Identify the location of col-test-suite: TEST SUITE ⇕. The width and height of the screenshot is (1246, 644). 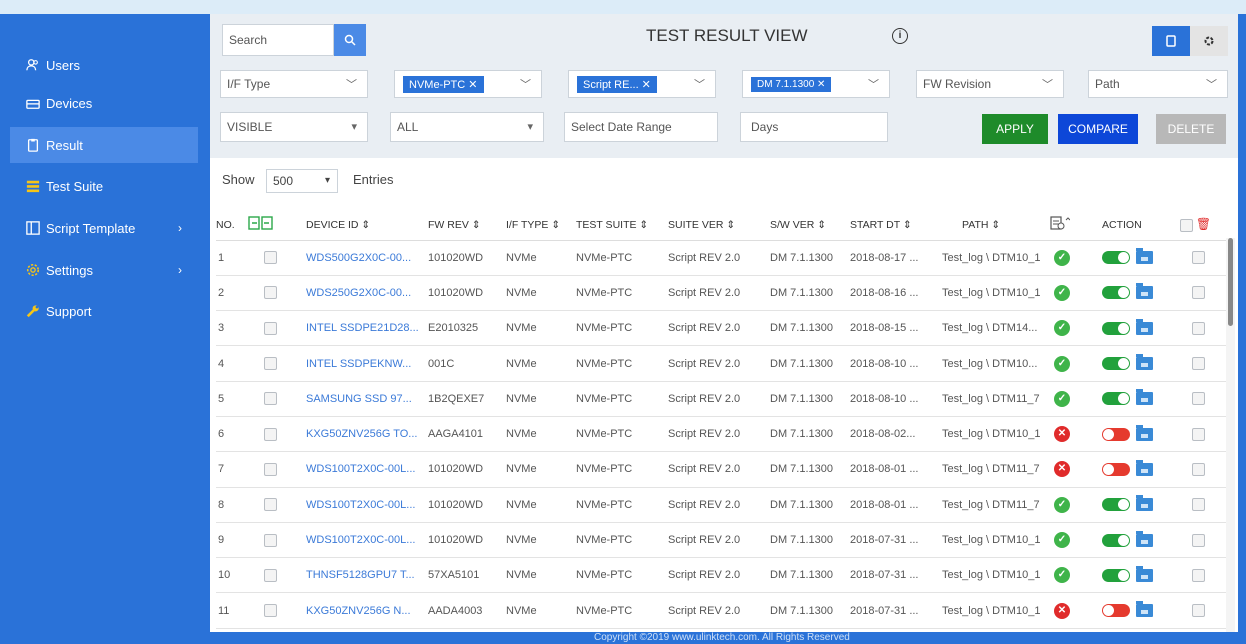
(622, 225).